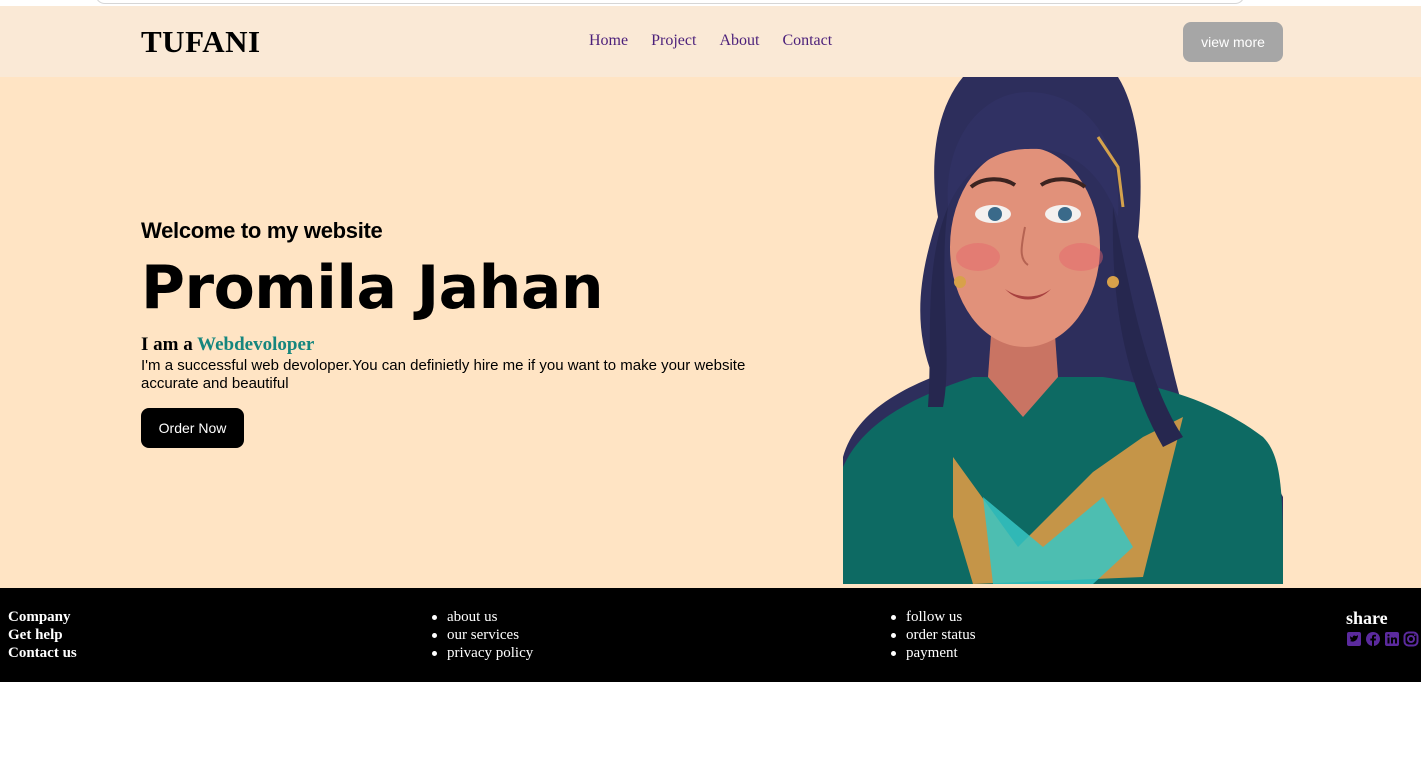 The width and height of the screenshot is (1421, 766). I want to click on share-title: share, so click(1367, 618).